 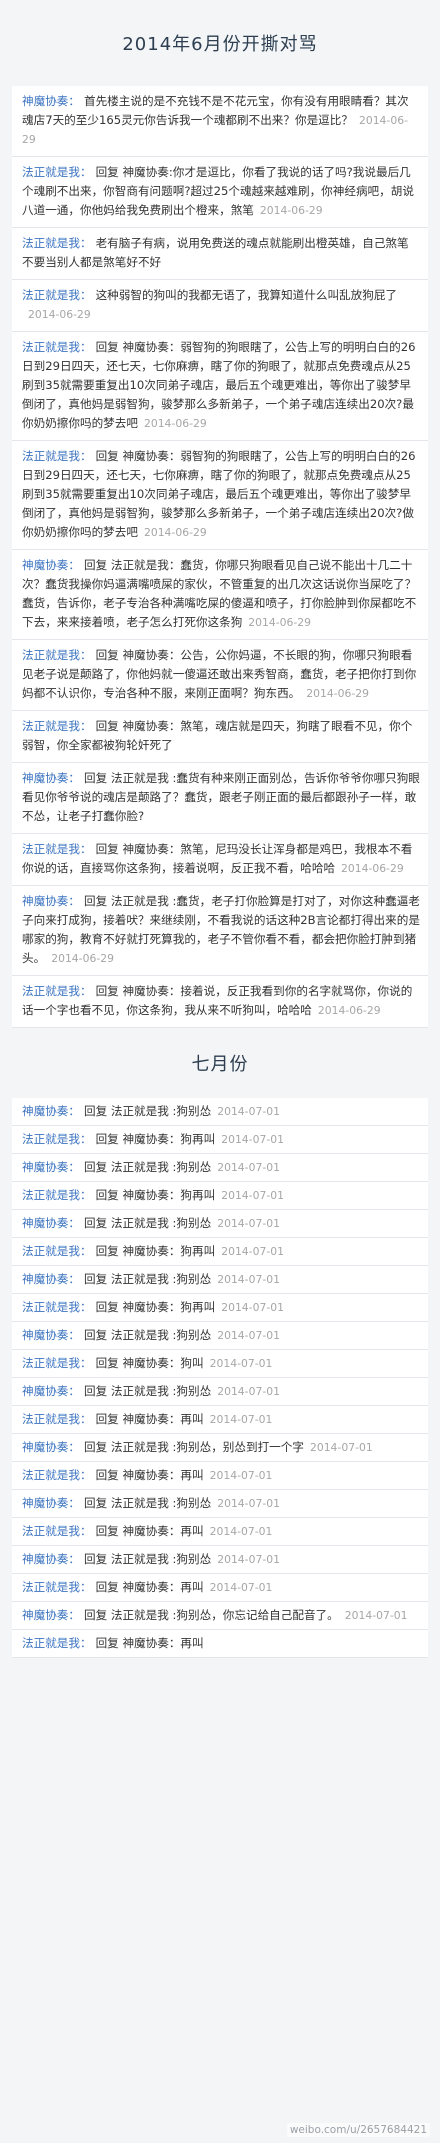 I want to click on june-section-title: 2014年6月份开撕对骂, so click(x=220, y=44).